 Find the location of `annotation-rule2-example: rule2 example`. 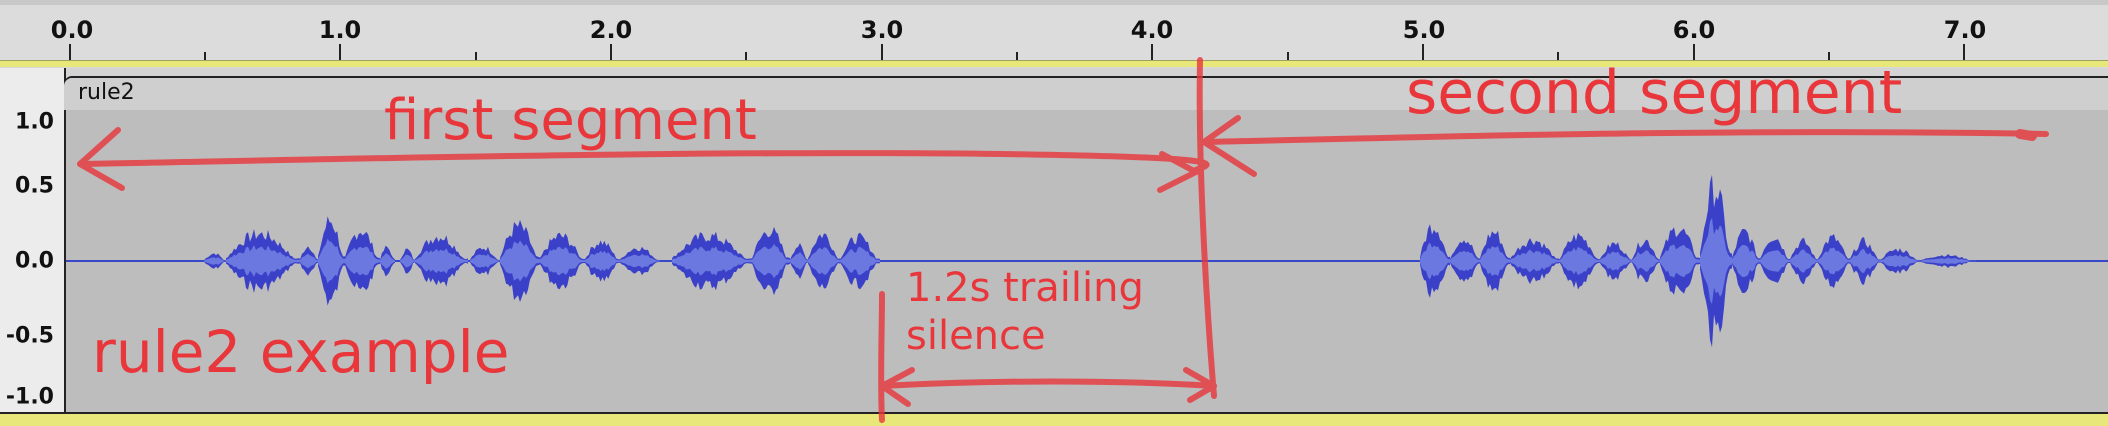

annotation-rule2-example: rule2 example is located at coordinates (301, 352).